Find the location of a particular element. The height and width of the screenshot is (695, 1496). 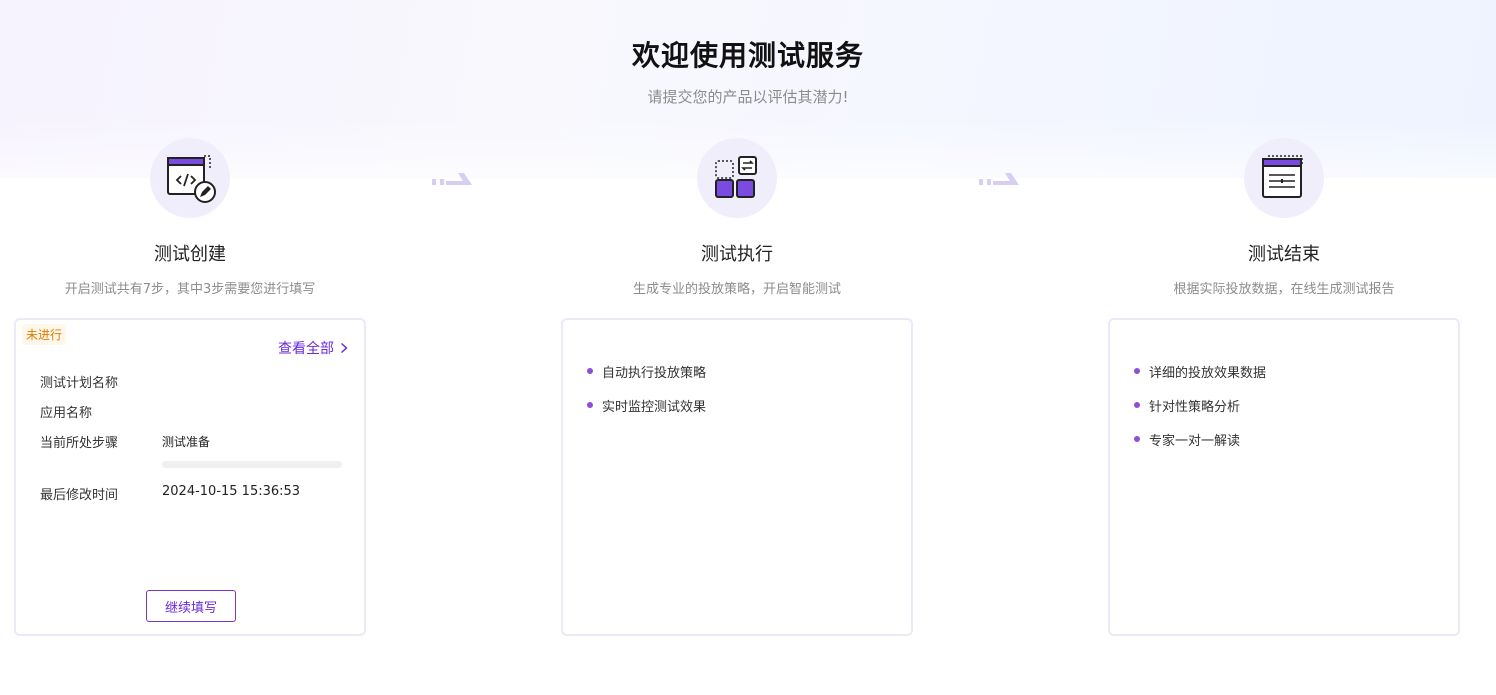

step-execute-icon-circle is located at coordinates (737, 178).